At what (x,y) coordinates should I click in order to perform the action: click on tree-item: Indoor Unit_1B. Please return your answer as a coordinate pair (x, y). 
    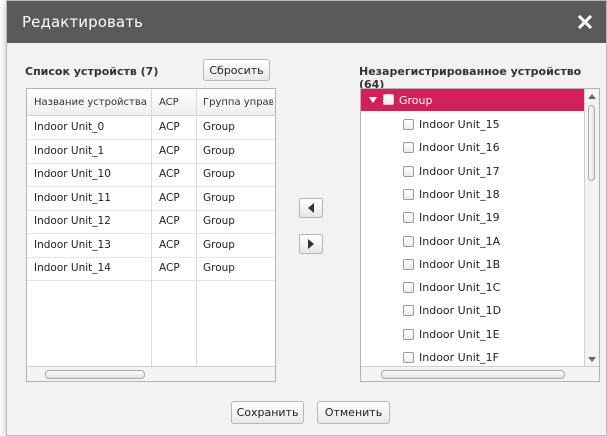
    Looking at the image, I should click on (474, 264).